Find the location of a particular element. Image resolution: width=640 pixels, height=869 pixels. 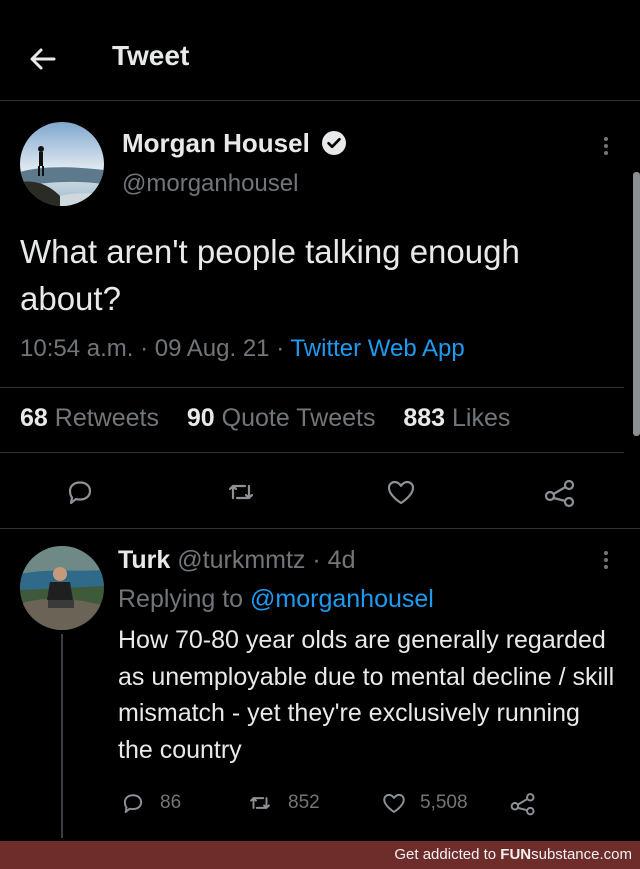

retweet-button is located at coordinates (241, 492).